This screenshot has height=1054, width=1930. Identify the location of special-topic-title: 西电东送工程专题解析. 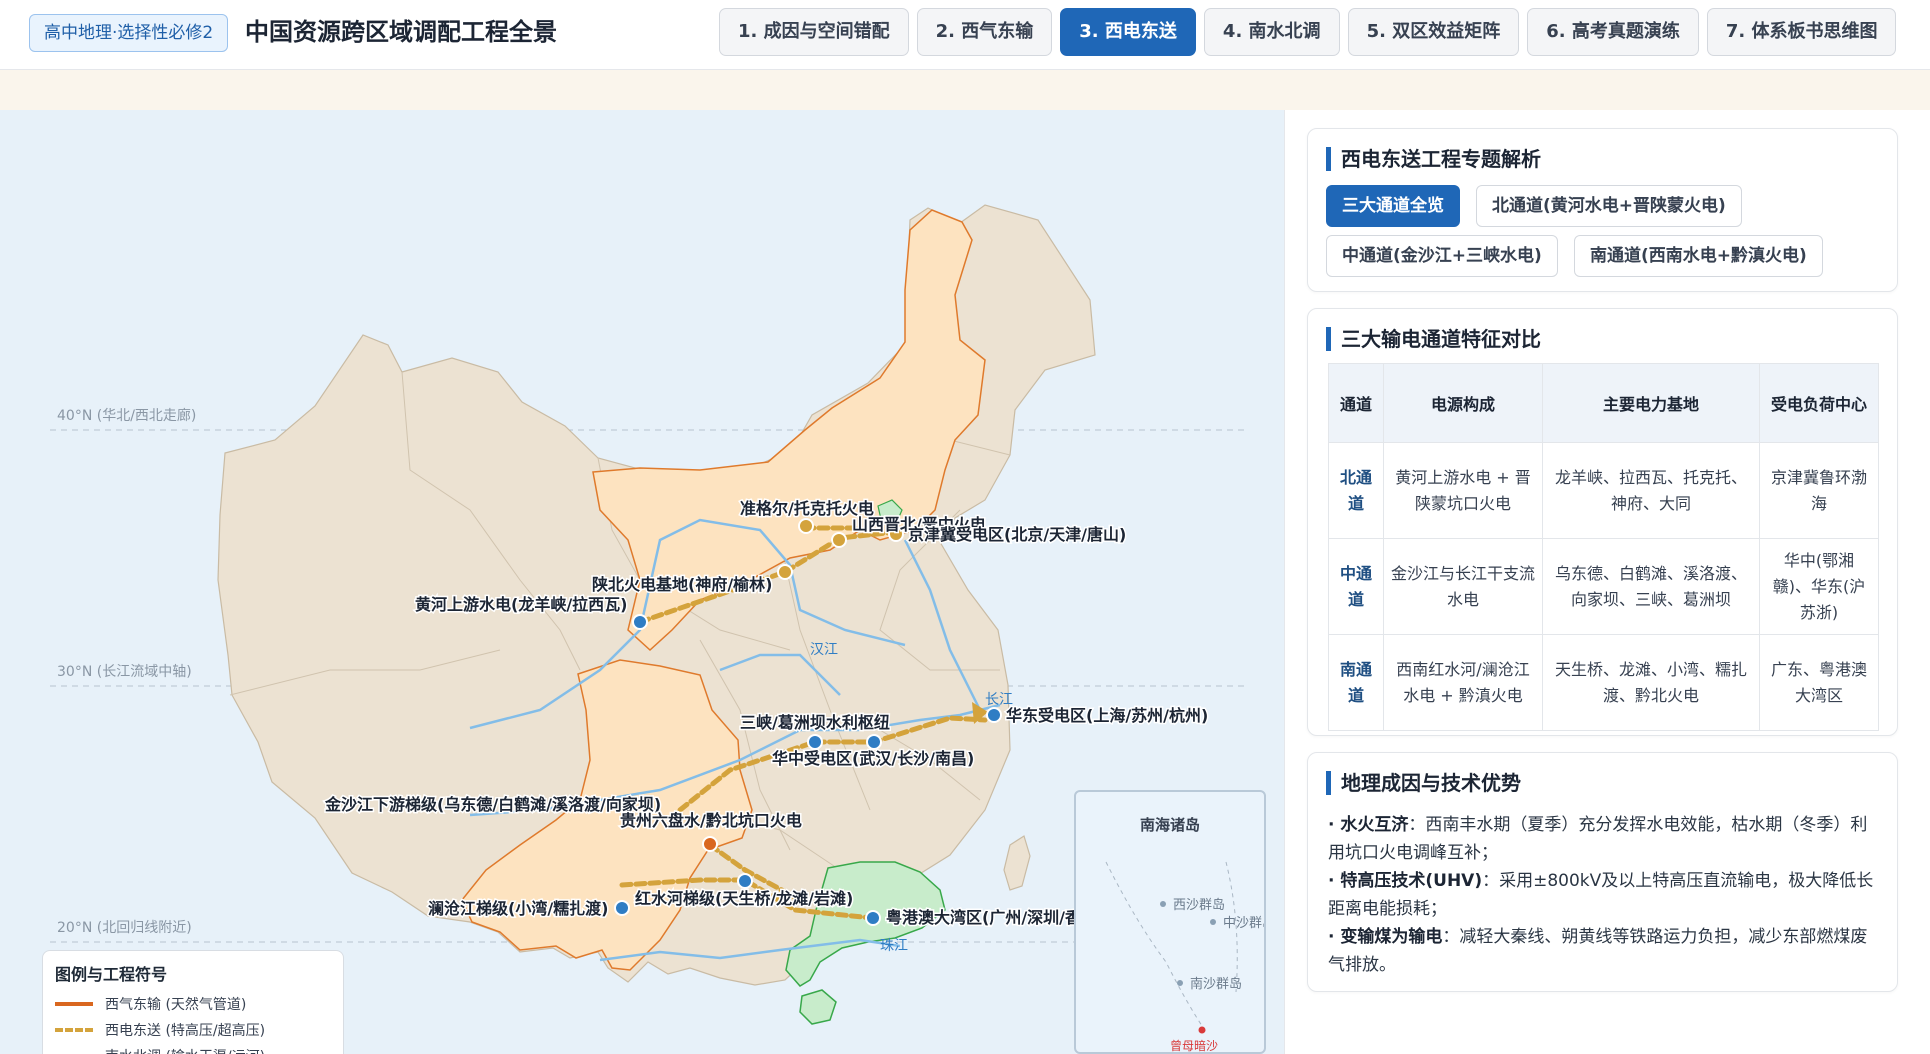
(1433, 159).